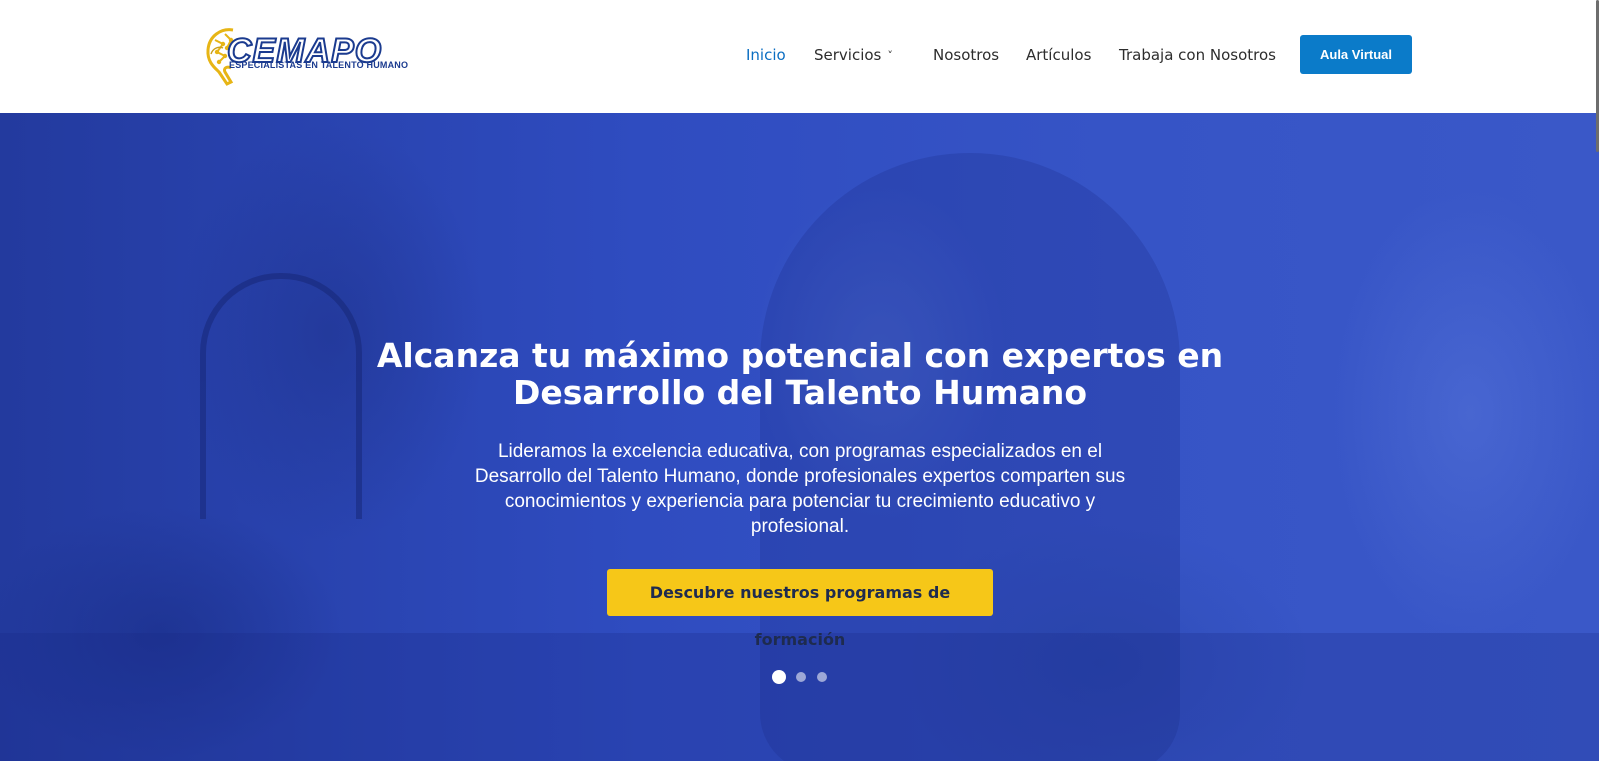 This screenshot has width=1599, height=761. Describe the element at coordinates (800, 609) in the screenshot. I see `programs-cta-button: Descubre nuestros programas de formación` at that location.